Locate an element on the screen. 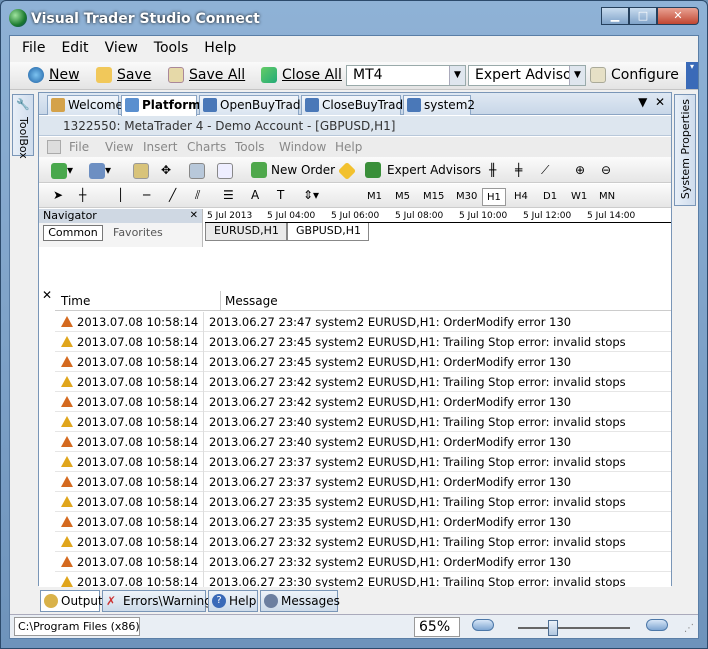 Image resolution: width=708 pixels, height=649 pixels. line-chart-icon: ⟋ is located at coordinates (545, 170).